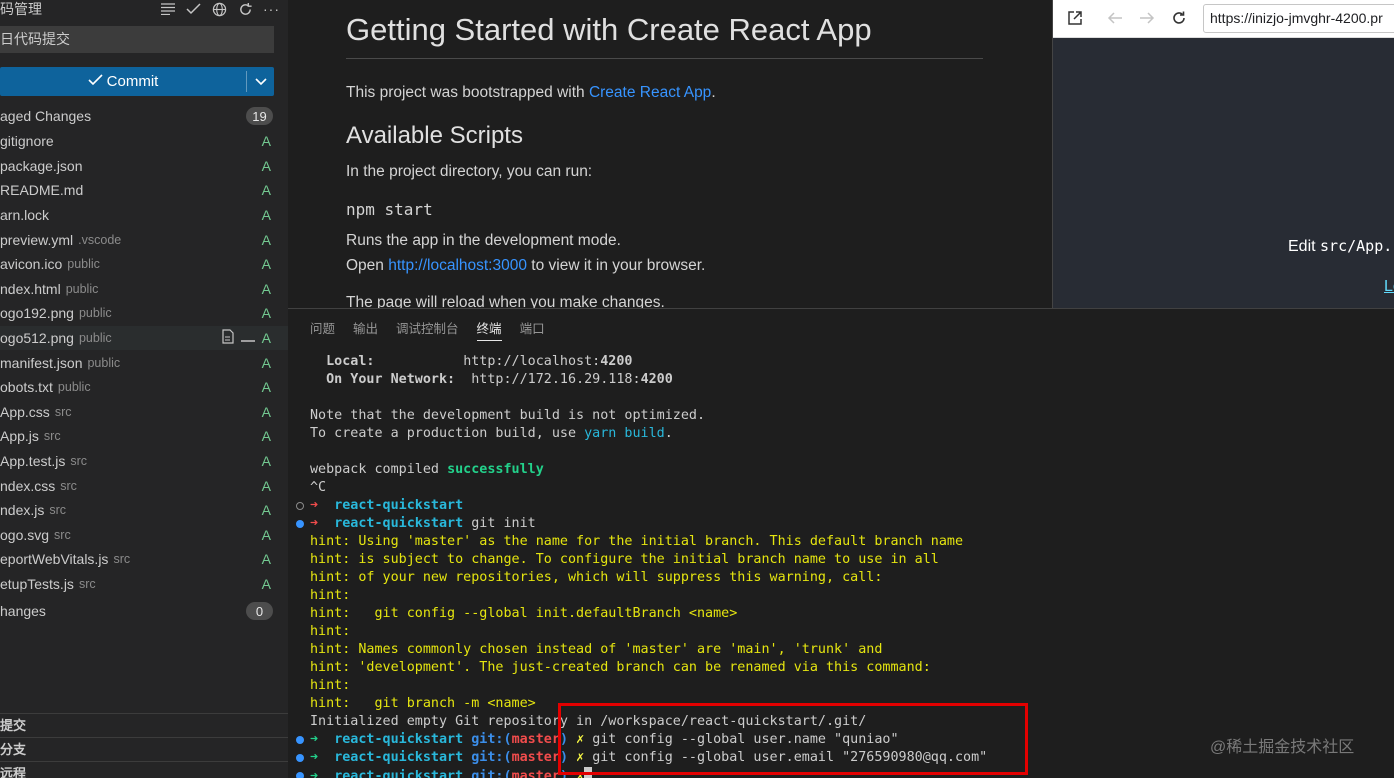  I want to click on file-path: public, so click(95, 338).